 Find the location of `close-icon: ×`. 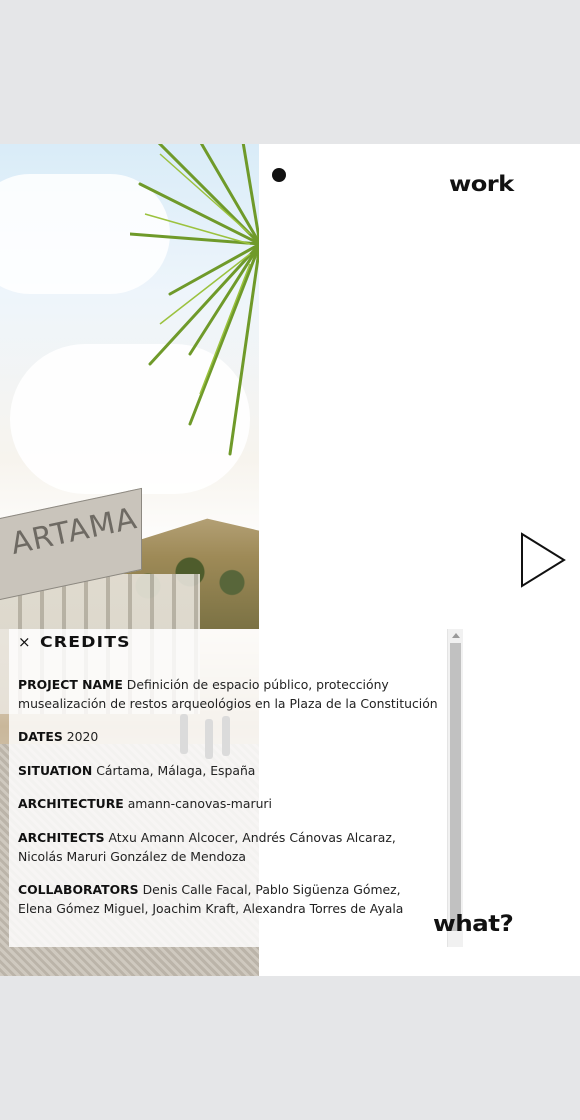

close-icon: × is located at coordinates (27, 642).